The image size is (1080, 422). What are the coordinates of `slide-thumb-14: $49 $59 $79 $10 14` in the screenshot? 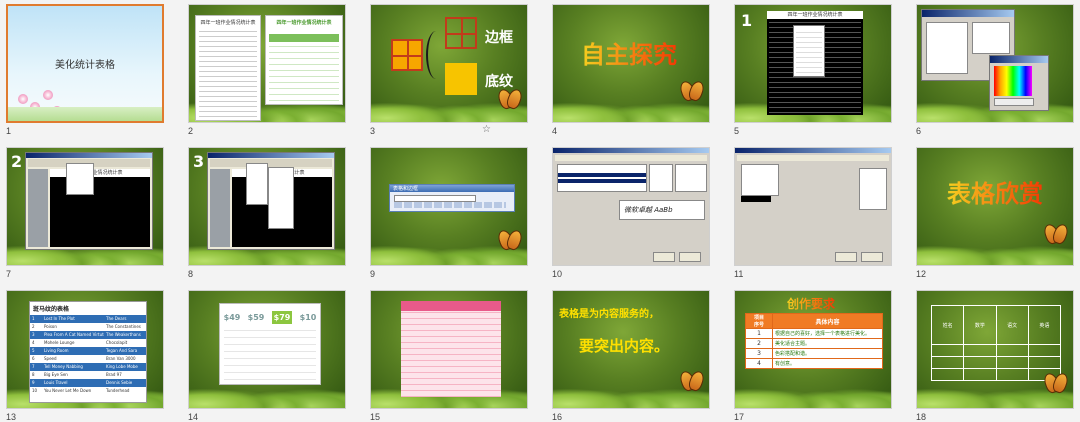 It's located at (267, 354).